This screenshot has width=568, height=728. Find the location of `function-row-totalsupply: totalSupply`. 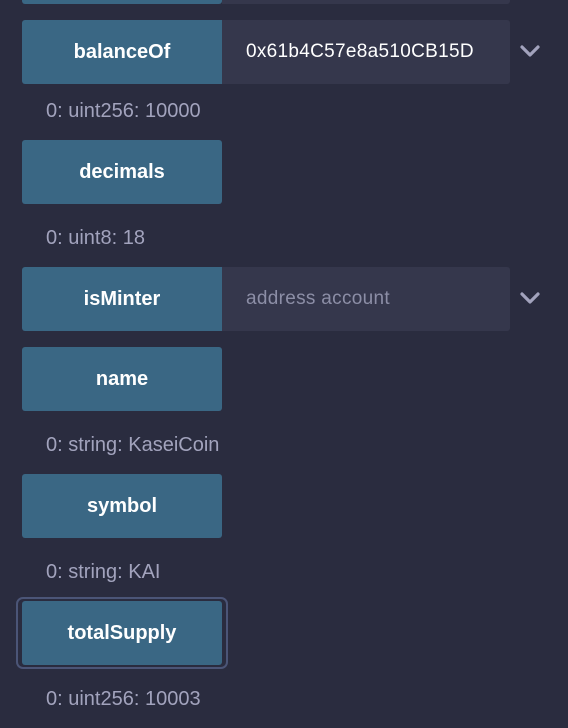

function-row-totalsupply: totalSupply is located at coordinates (122, 633).